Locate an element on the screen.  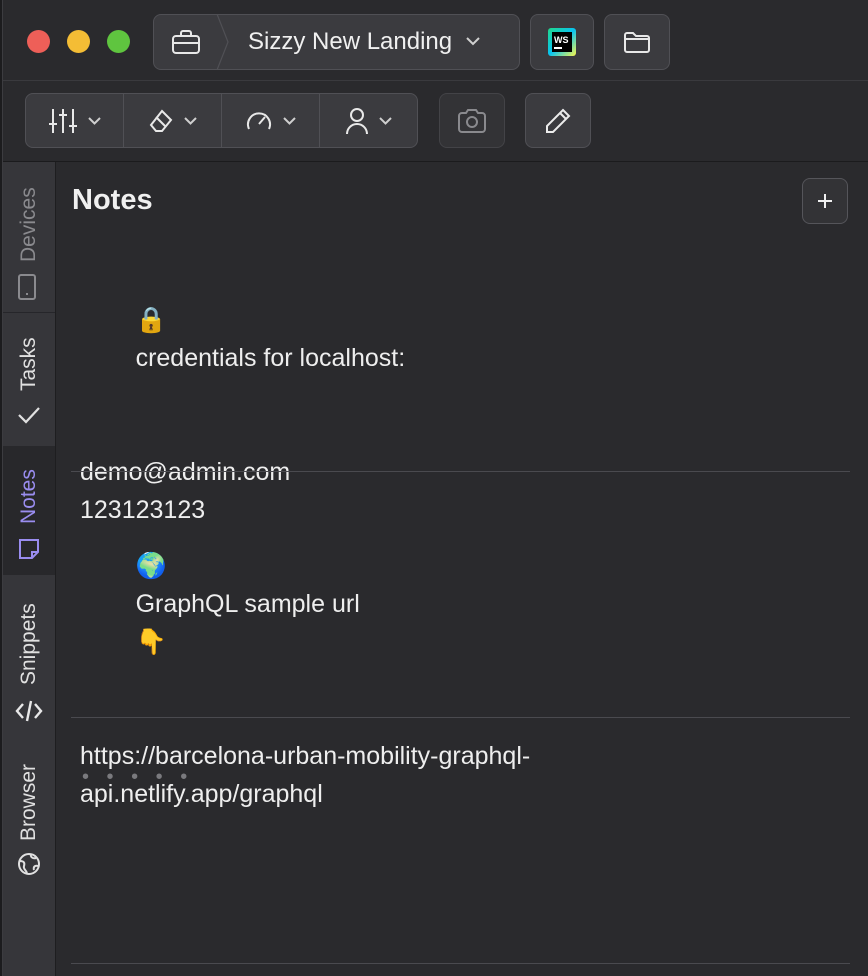
sidebar-item-label: Notes is located at coordinates (28, 496).